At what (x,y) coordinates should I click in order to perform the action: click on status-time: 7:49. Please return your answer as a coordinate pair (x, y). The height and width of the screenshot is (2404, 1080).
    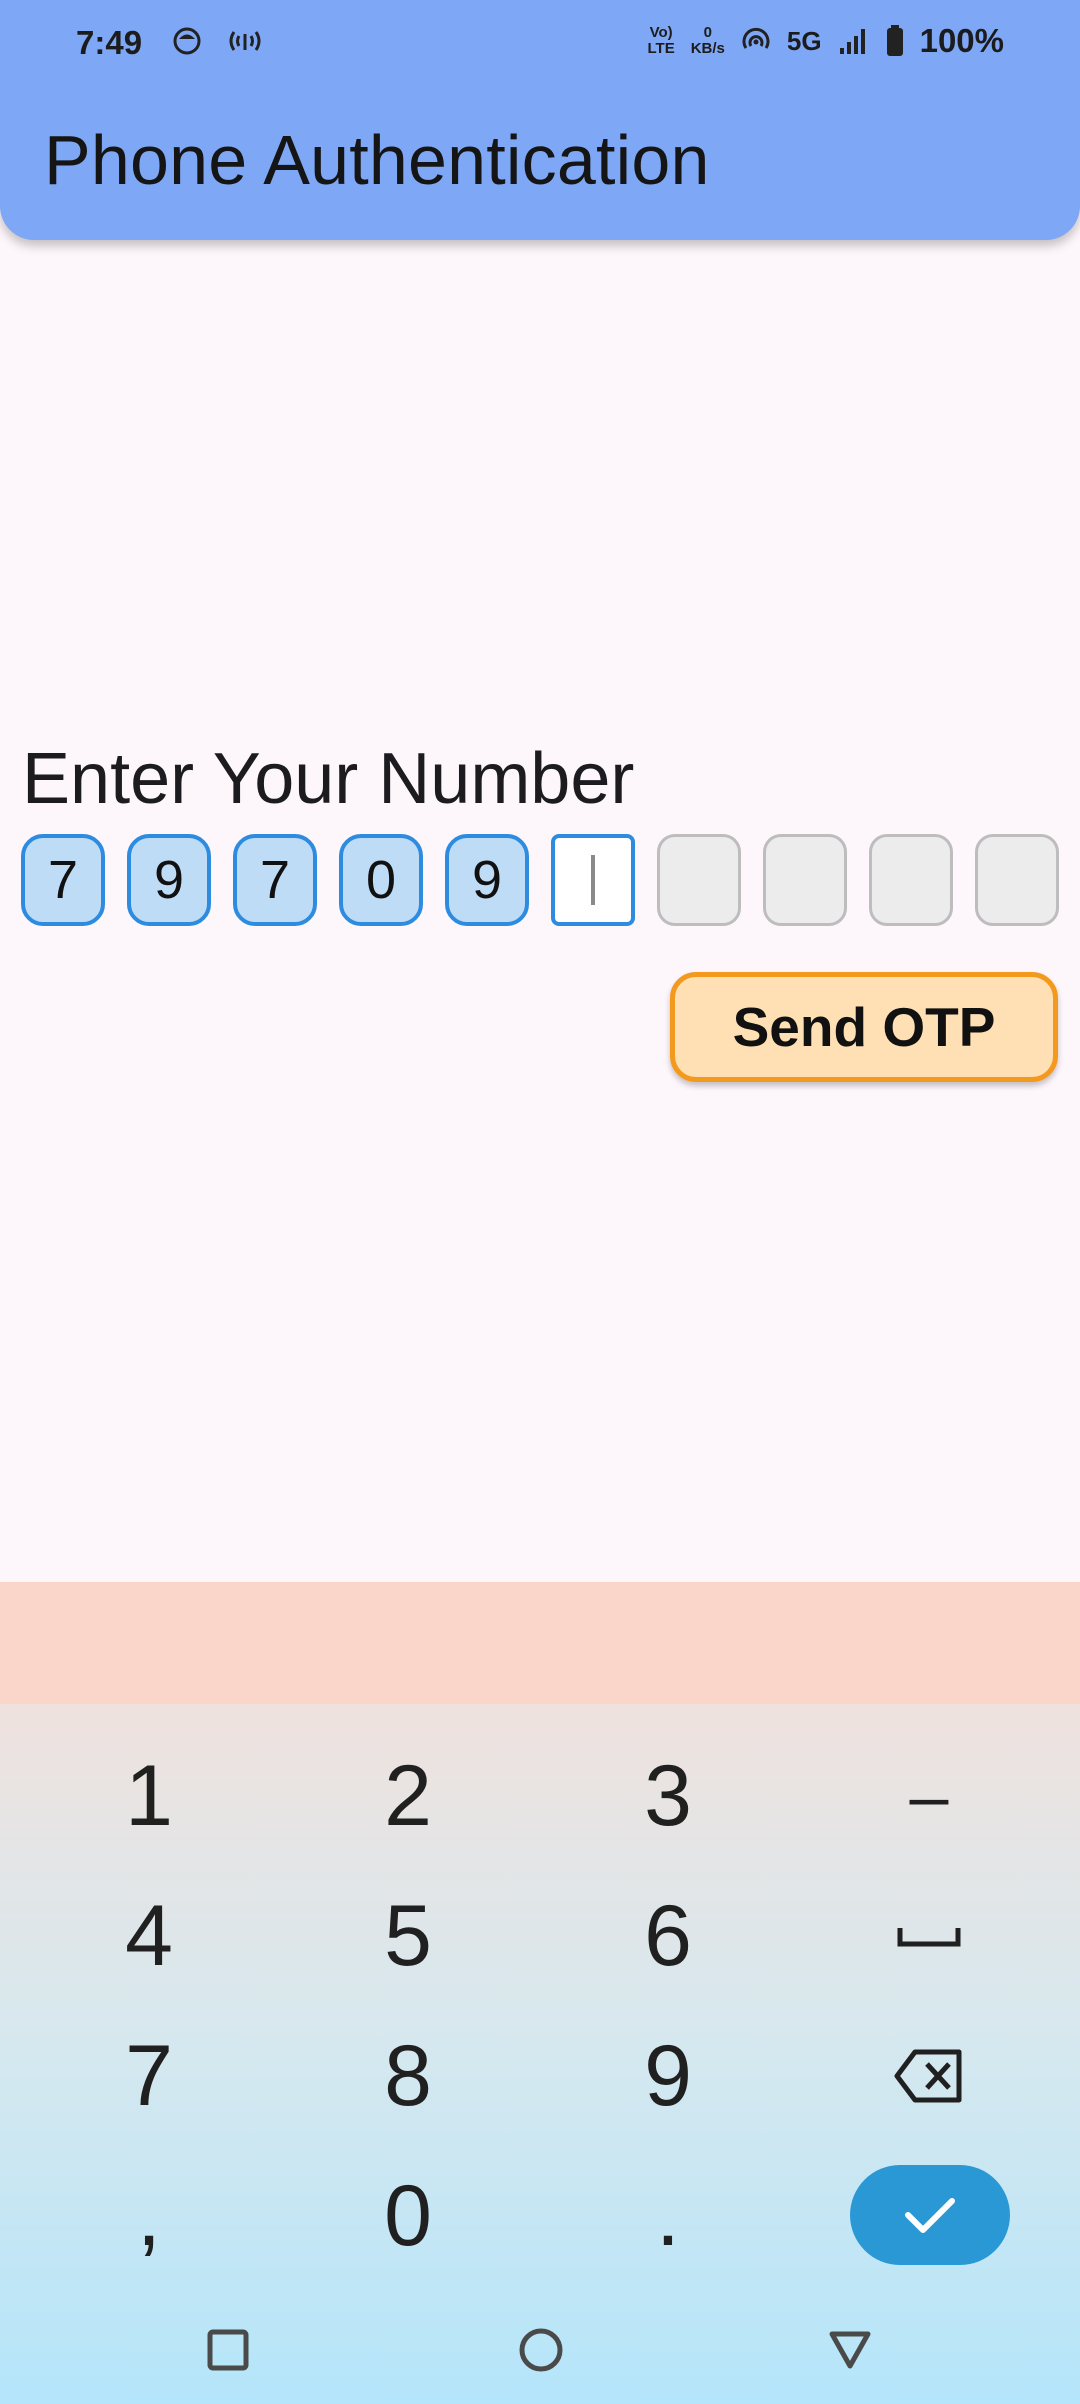
    Looking at the image, I should click on (109, 42).